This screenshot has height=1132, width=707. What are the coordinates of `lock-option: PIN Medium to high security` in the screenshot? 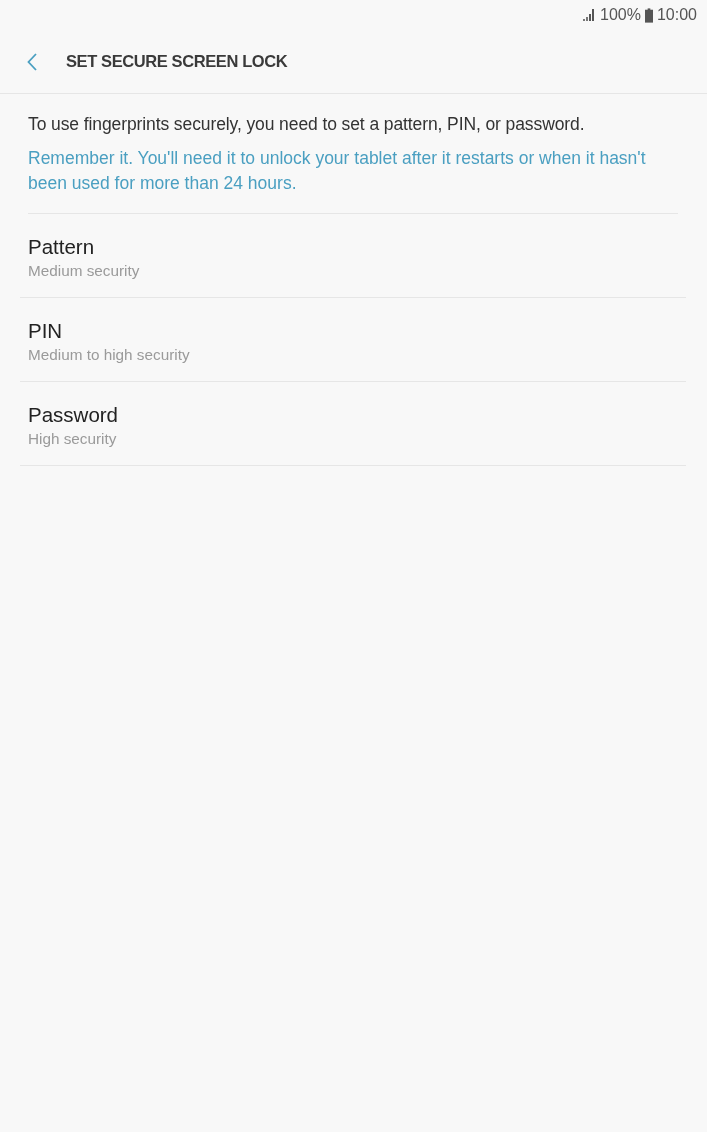 It's located at (353, 340).